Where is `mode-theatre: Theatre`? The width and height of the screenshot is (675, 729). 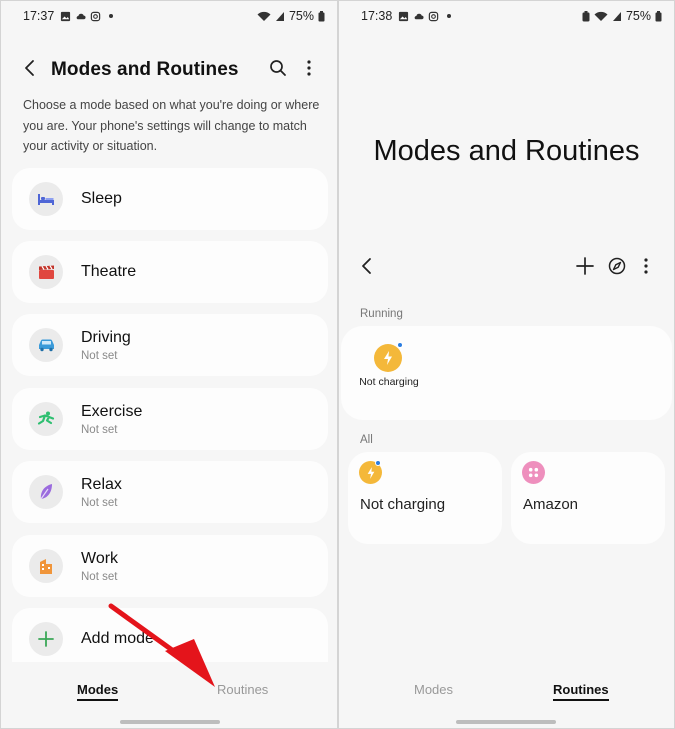 mode-theatre: Theatre is located at coordinates (170, 272).